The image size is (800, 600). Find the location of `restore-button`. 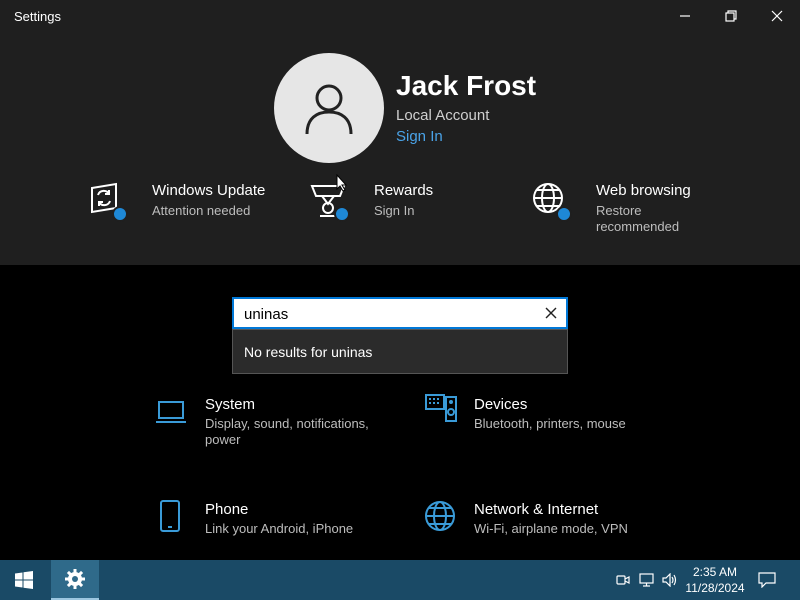

restore-button is located at coordinates (731, 16).